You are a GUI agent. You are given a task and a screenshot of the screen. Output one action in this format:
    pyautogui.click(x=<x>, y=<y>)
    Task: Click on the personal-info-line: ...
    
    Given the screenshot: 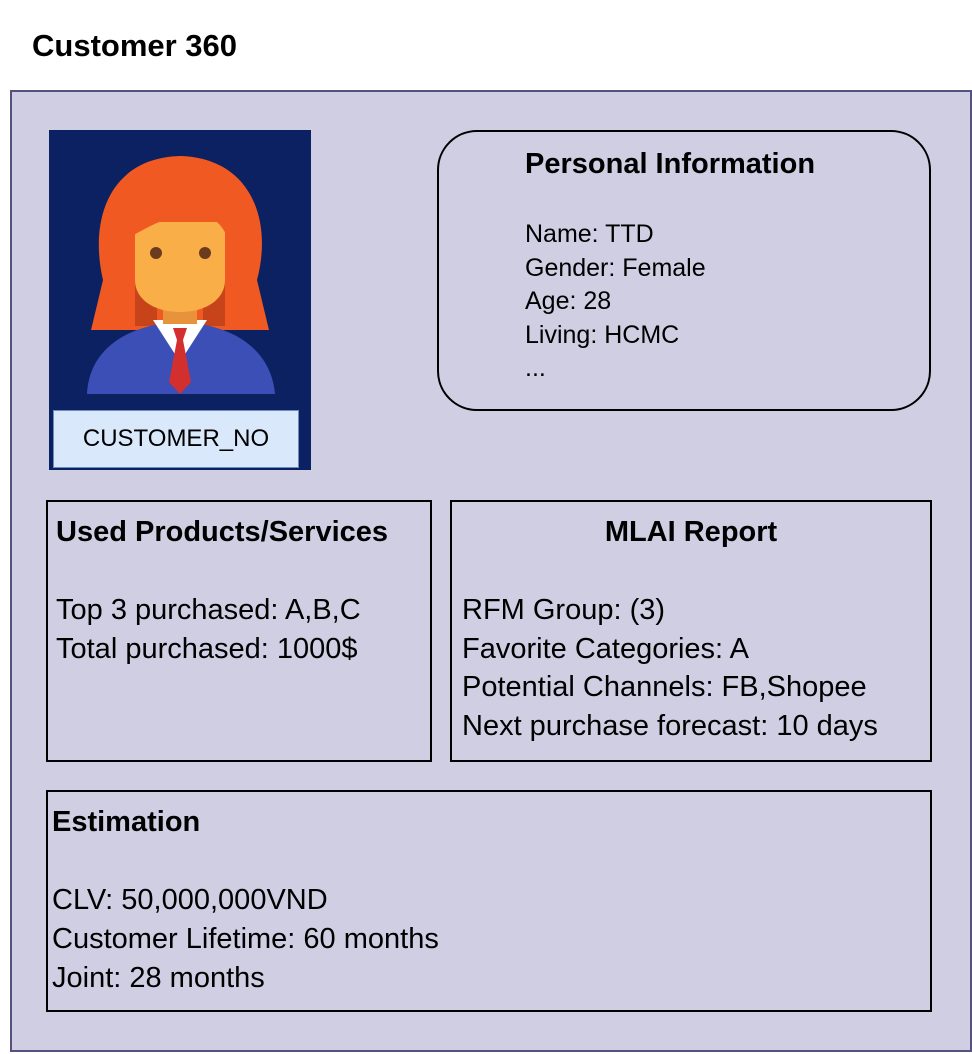 What is the action you would take?
    pyautogui.click(x=535, y=368)
    